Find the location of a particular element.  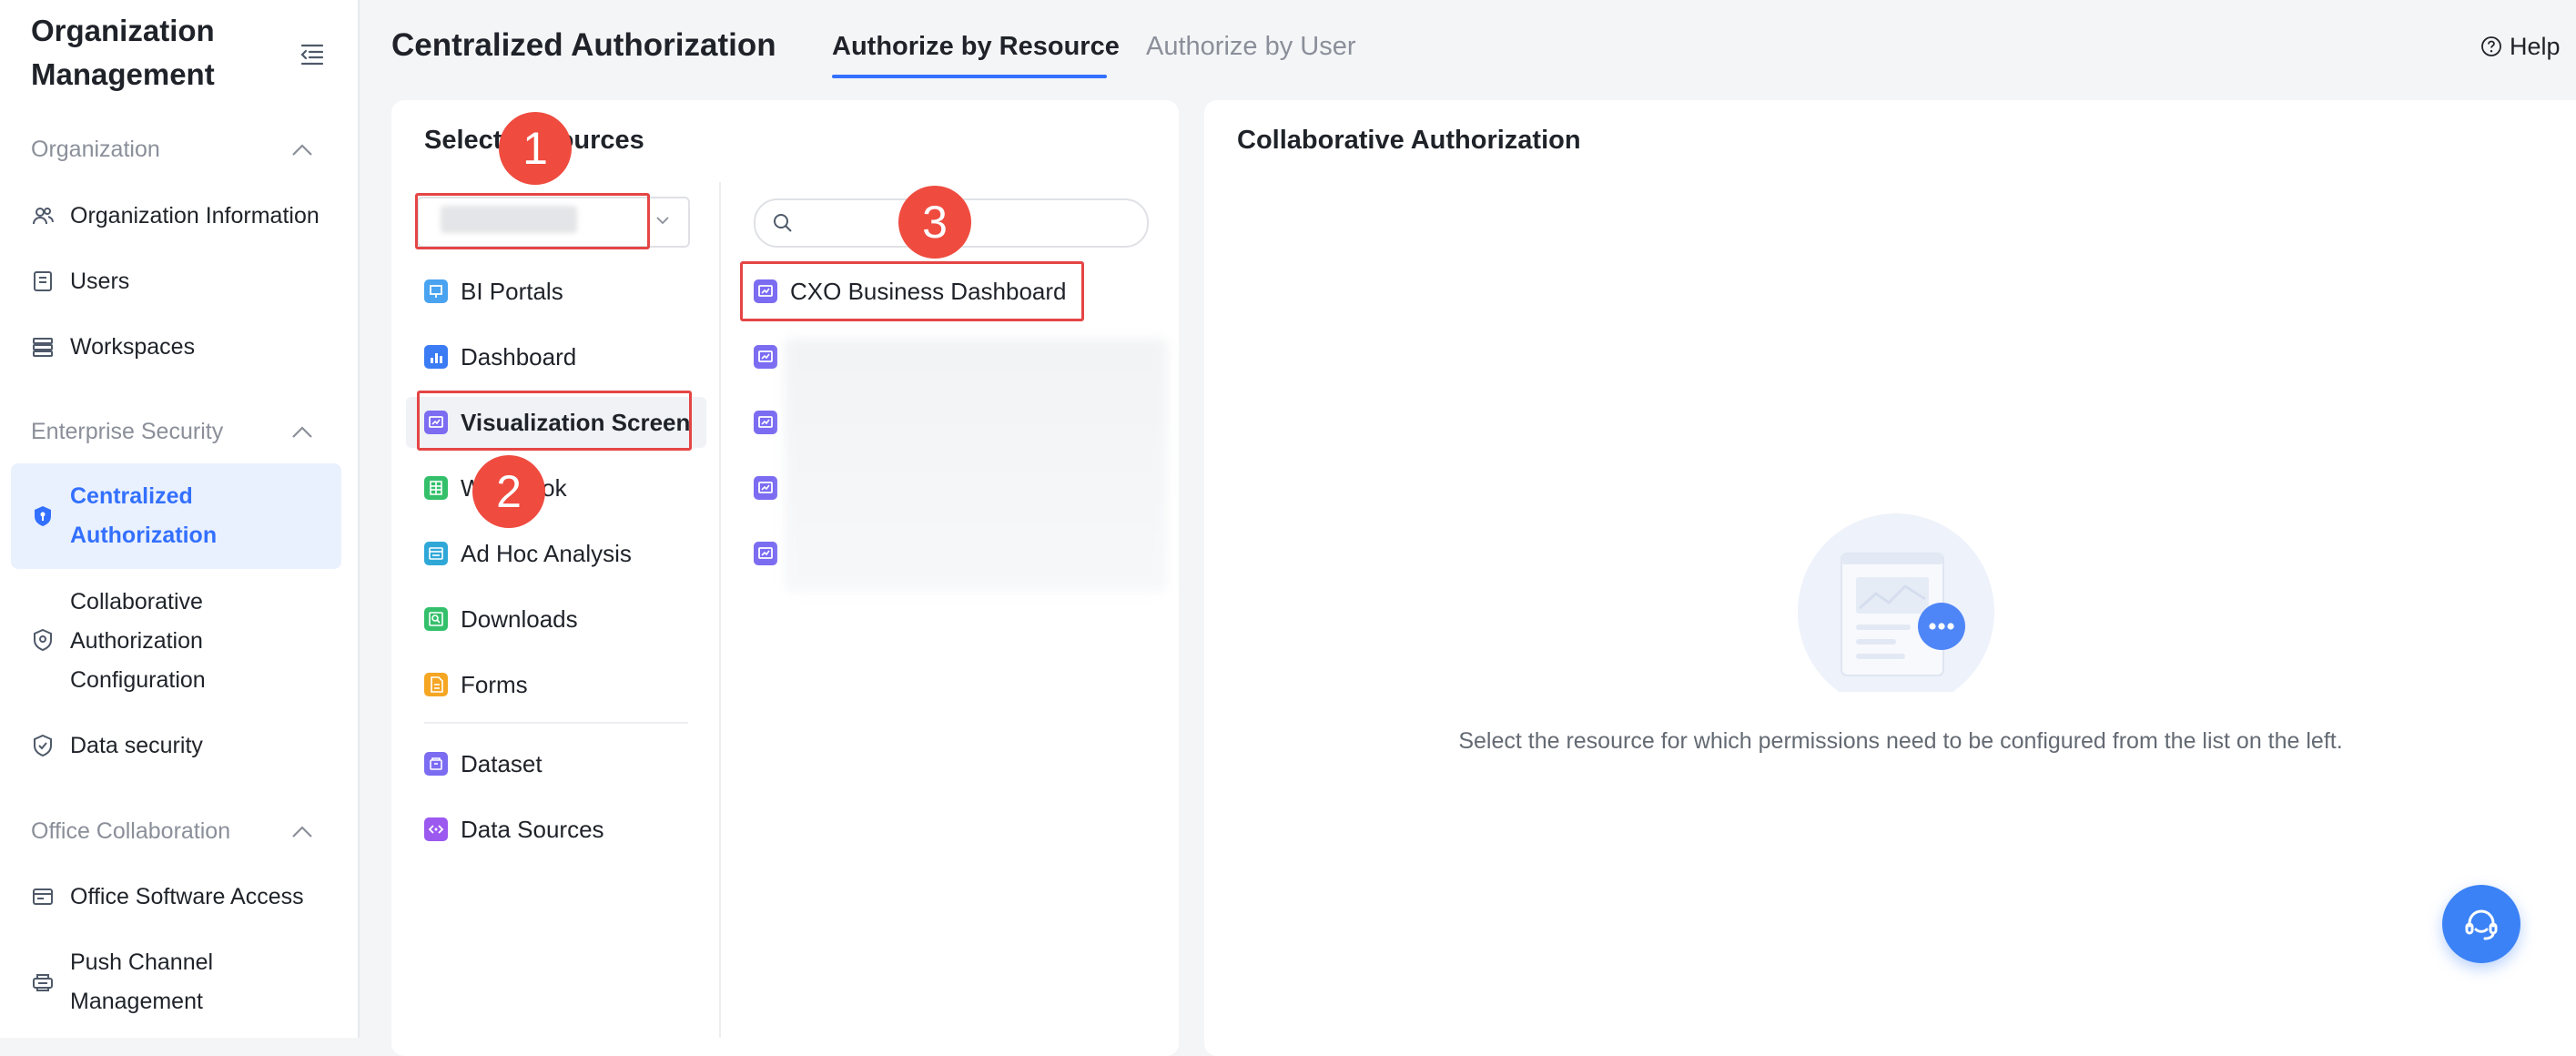

sidebar-item-label: Office Software Access is located at coordinates (187, 896).